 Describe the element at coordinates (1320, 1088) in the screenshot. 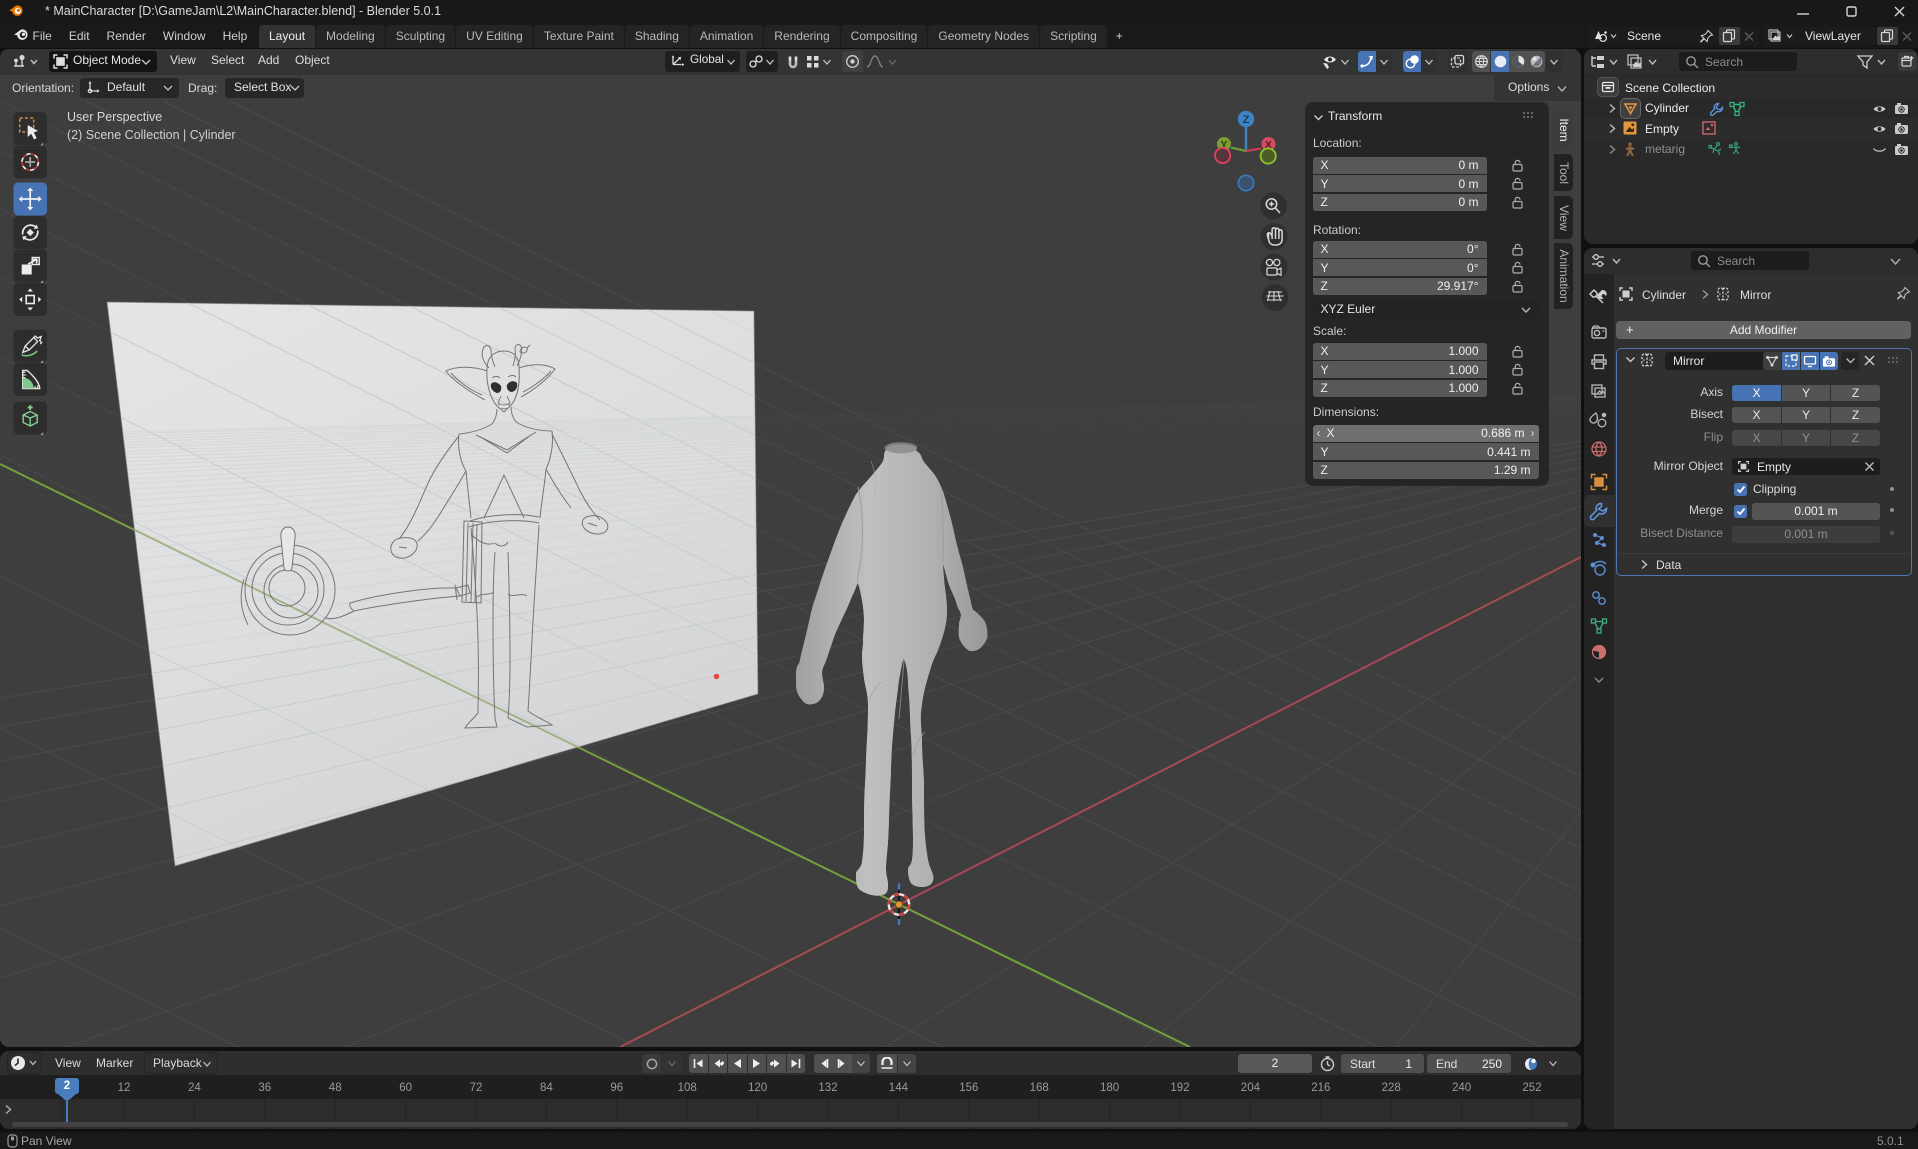

I see `svg-text: 216` at that location.